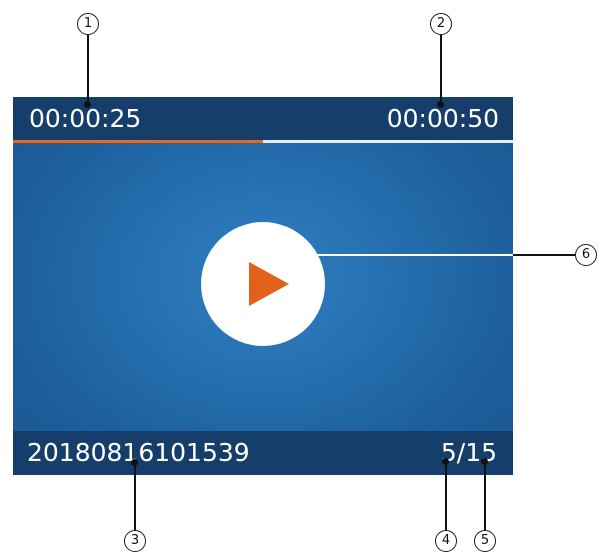  I want to click on playback-progress-bar, so click(263, 141).